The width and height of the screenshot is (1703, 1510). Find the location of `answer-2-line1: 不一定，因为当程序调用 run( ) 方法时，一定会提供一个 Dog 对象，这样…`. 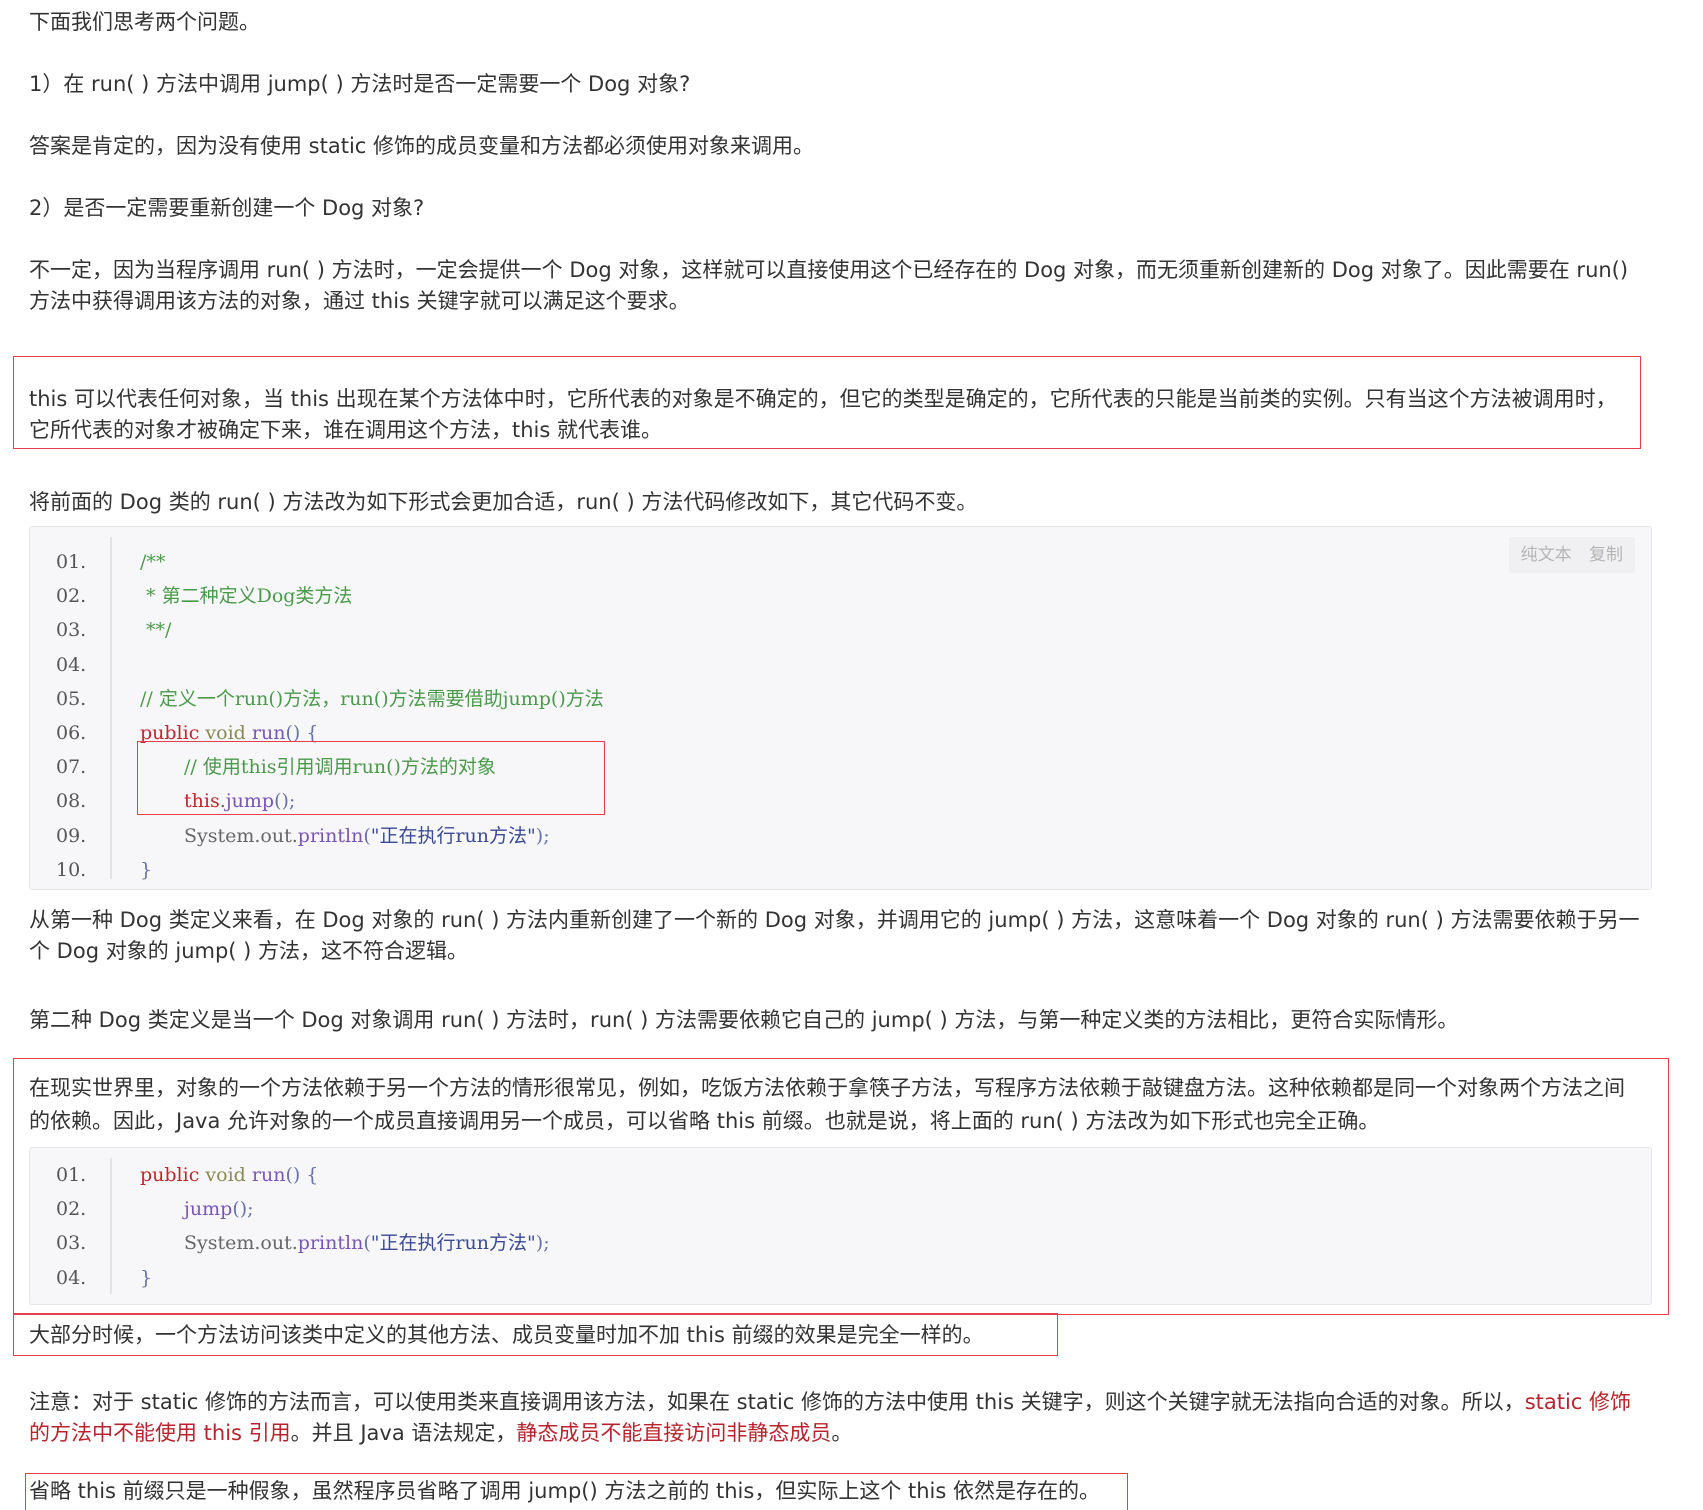

answer-2-line1: 不一定，因为当程序调用 run( ) 方法时，一定会提供一个 Dog 对象，这样… is located at coordinates (829, 270).